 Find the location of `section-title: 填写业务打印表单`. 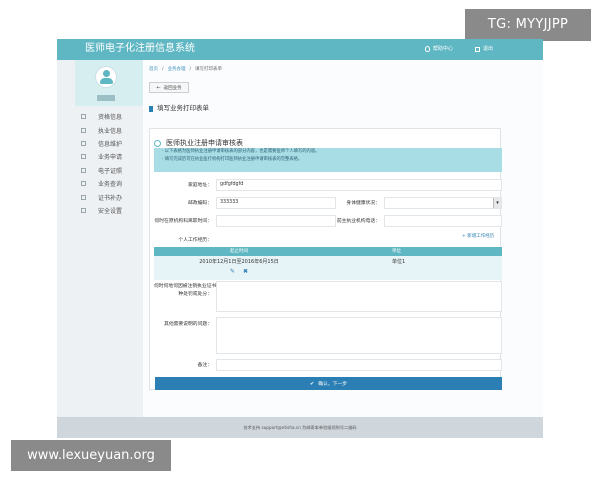

section-title: 填写业务打印表单 is located at coordinates (179, 108).